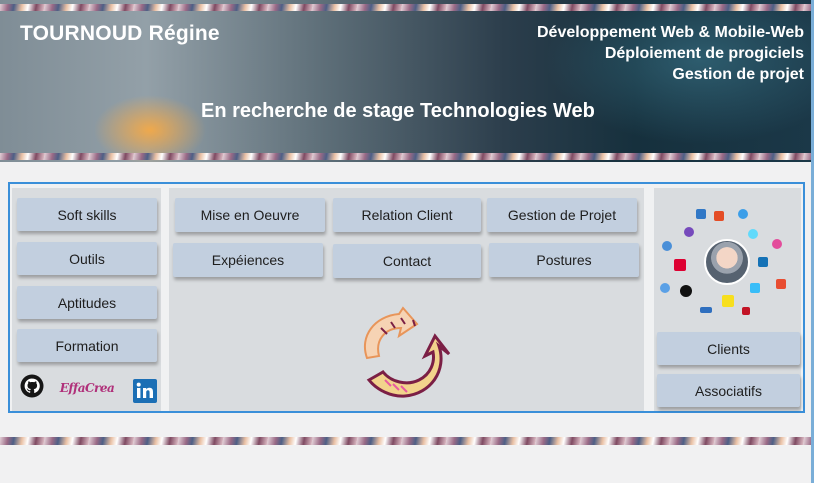 This screenshot has height=483, width=814. What do you see at coordinates (564, 260) in the screenshot?
I see `tab-postures: Postures` at bounding box center [564, 260].